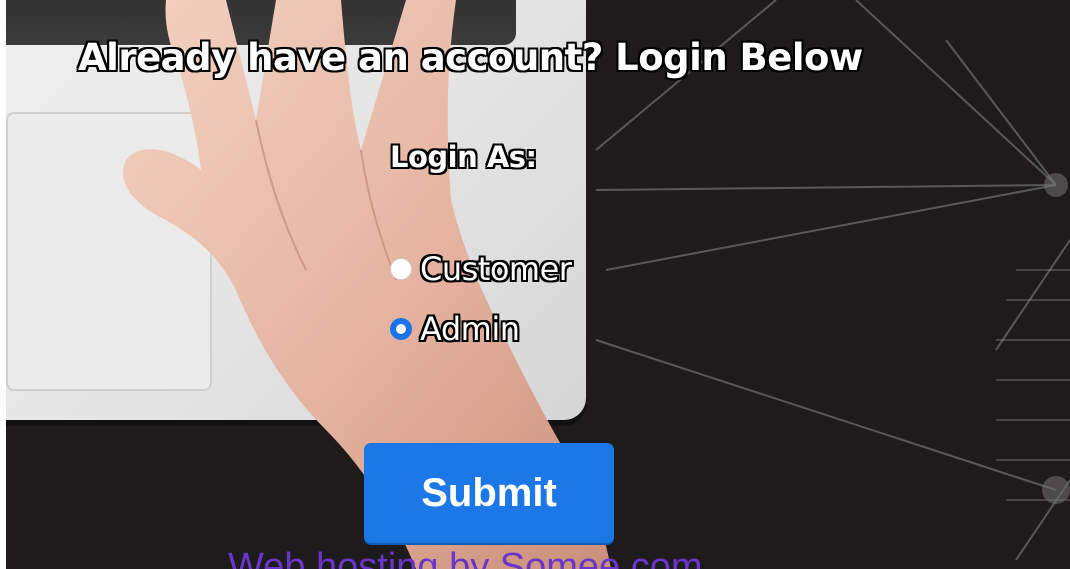 This screenshot has width=1070, height=569. I want to click on radio-option-customer: Customer, so click(481, 269).